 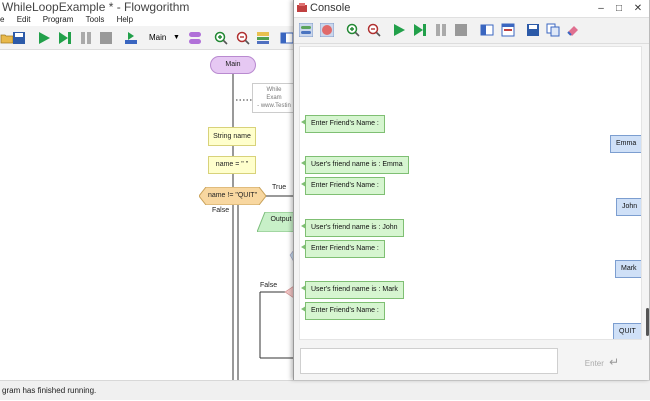 What do you see at coordinates (619, 9) in the screenshot?
I see `maximize-icon: □` at bounding box center [619, 9].